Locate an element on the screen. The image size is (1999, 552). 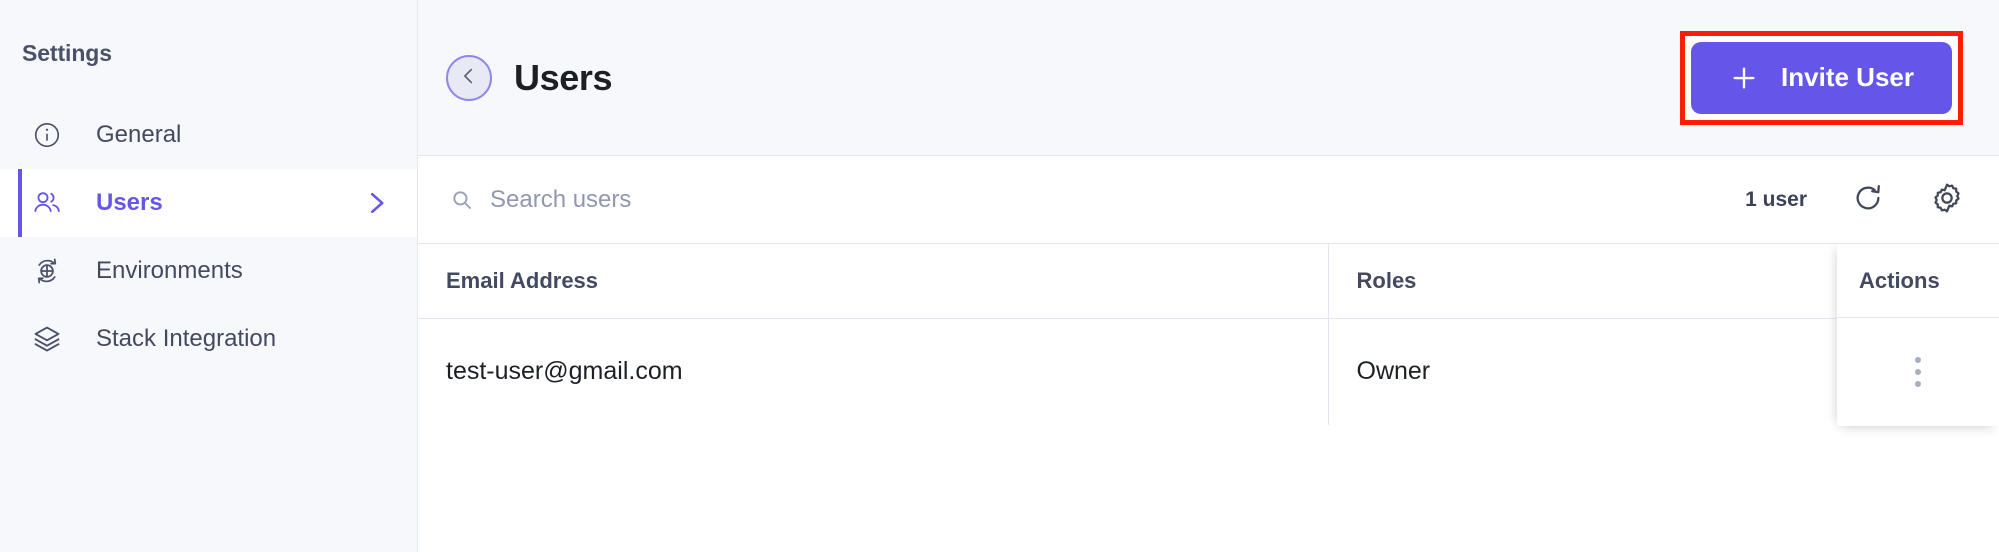
cell-roles: Owner is located at coordinates (1597, 371).